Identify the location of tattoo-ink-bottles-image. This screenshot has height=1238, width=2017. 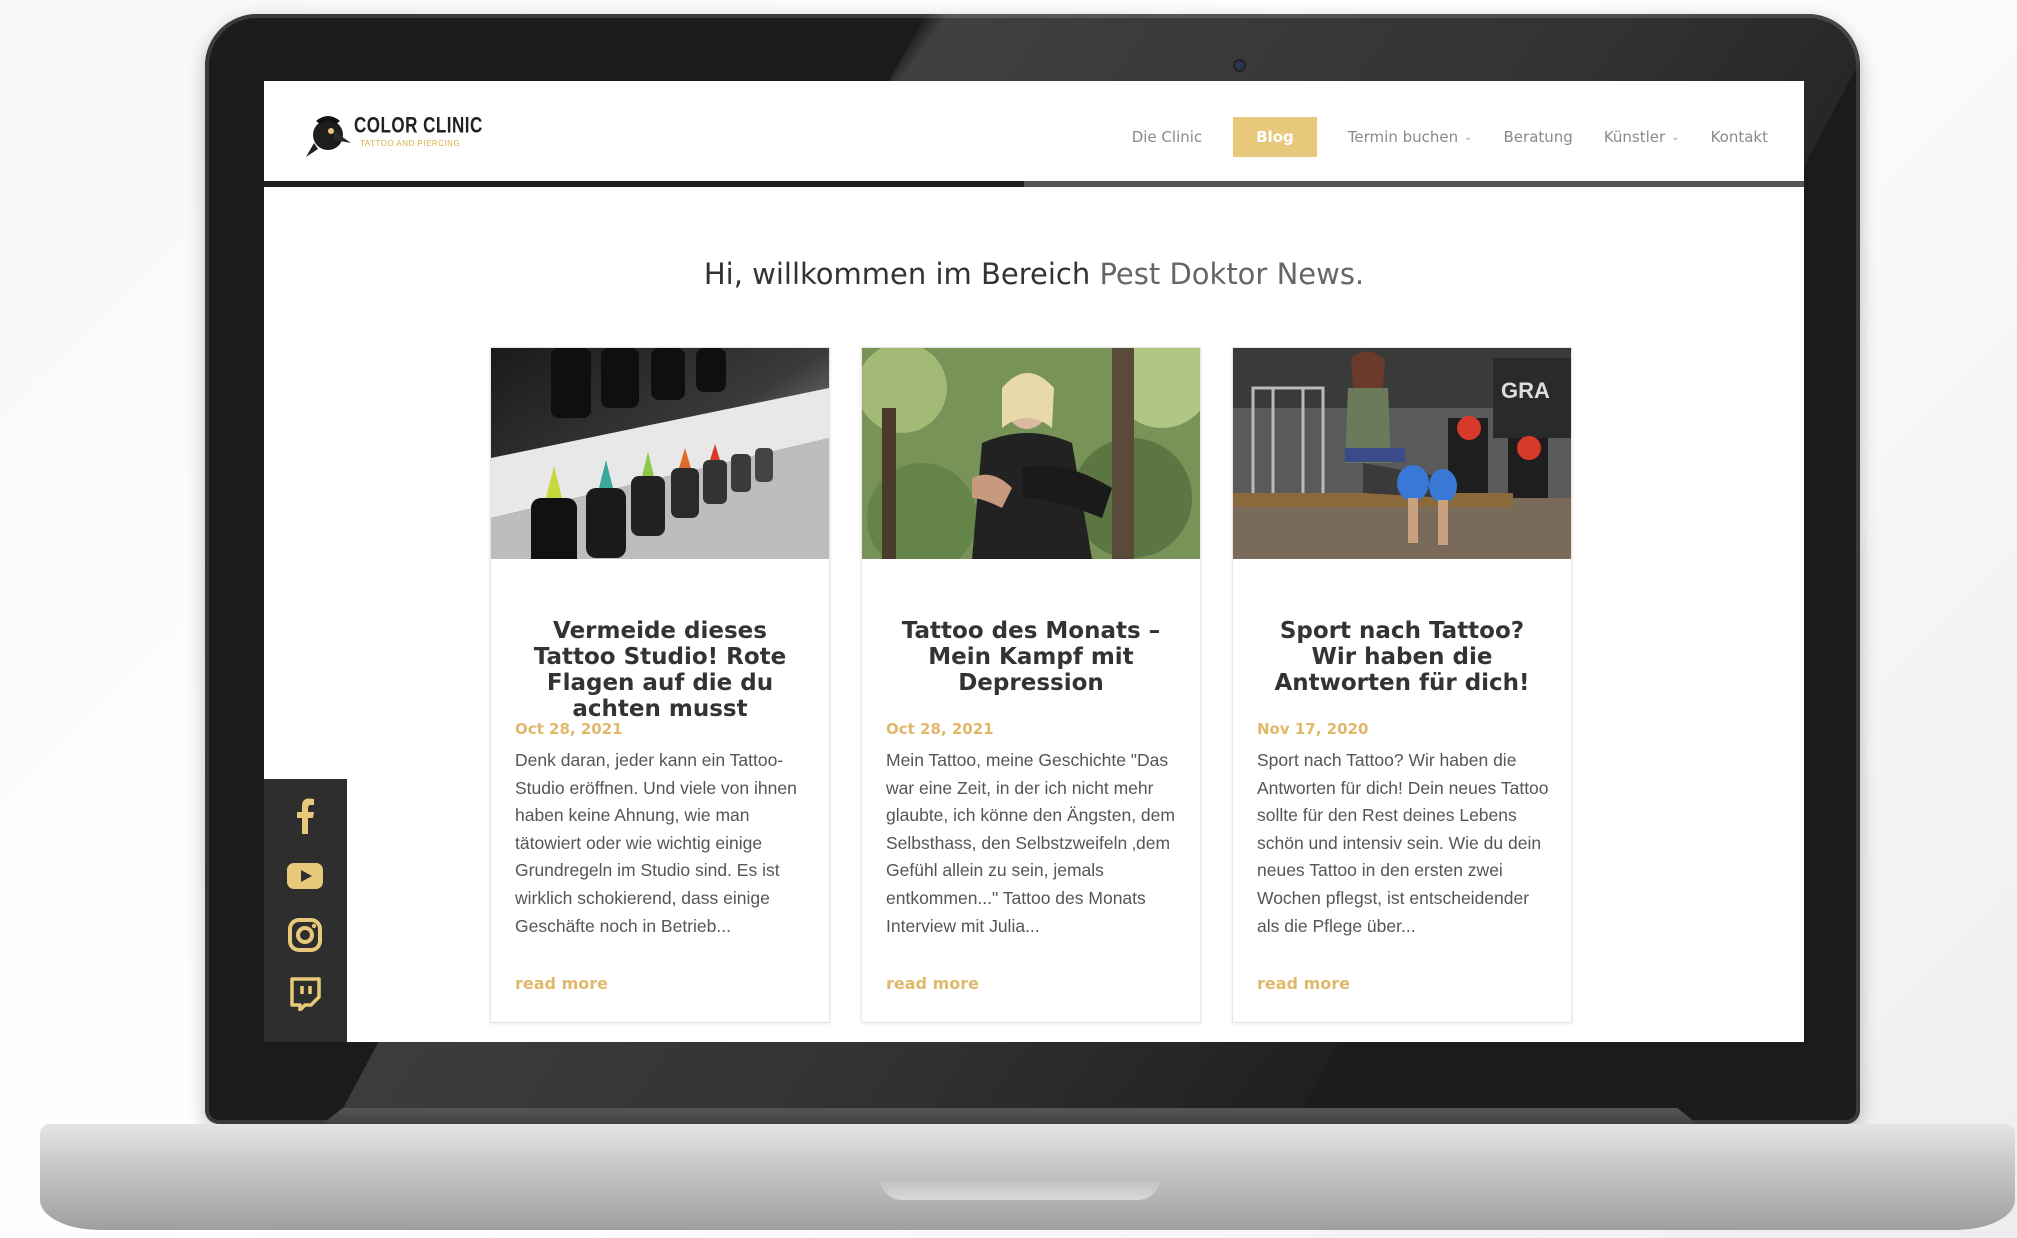
(660, 453).